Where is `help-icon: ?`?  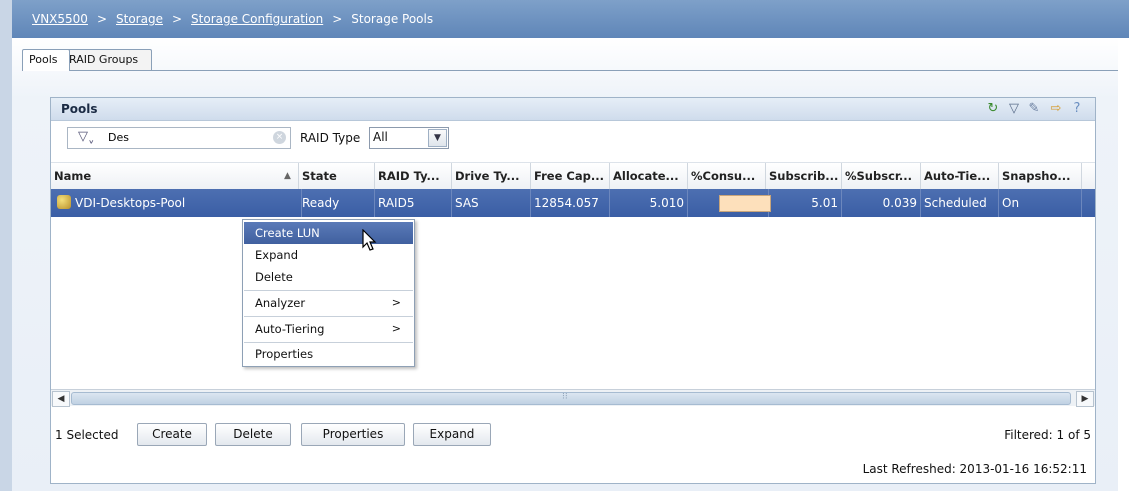
help-icon: ? is located at coordinates (1077, 109).